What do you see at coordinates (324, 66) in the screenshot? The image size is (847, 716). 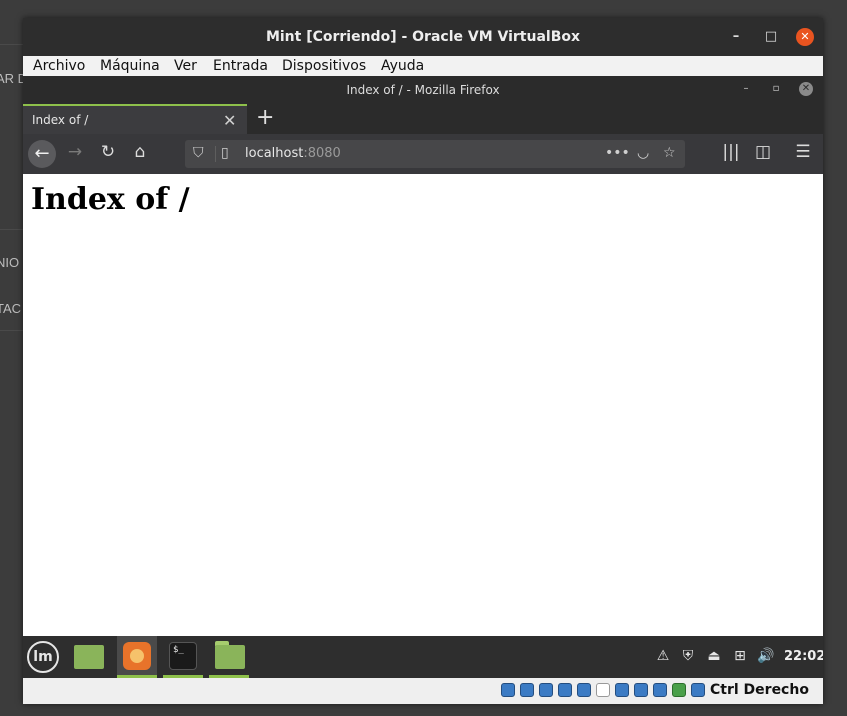 I see `menu-dispositivos: Dispositivos` at bounding box center [324, 66].